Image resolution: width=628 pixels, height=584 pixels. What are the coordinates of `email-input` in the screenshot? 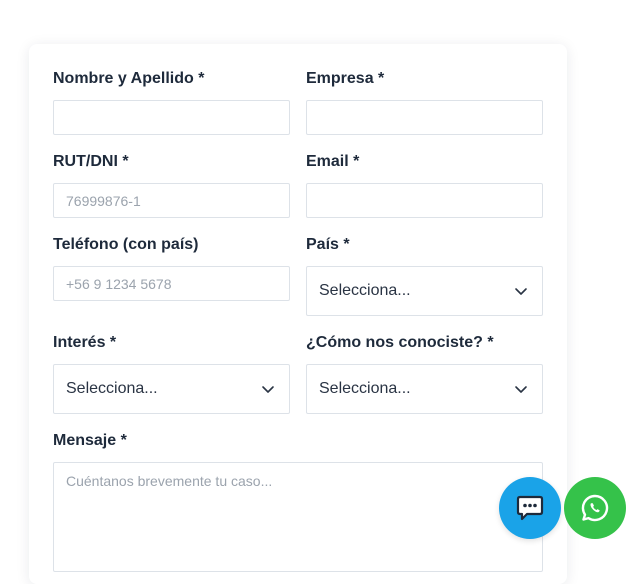 It's located at (424, 200).